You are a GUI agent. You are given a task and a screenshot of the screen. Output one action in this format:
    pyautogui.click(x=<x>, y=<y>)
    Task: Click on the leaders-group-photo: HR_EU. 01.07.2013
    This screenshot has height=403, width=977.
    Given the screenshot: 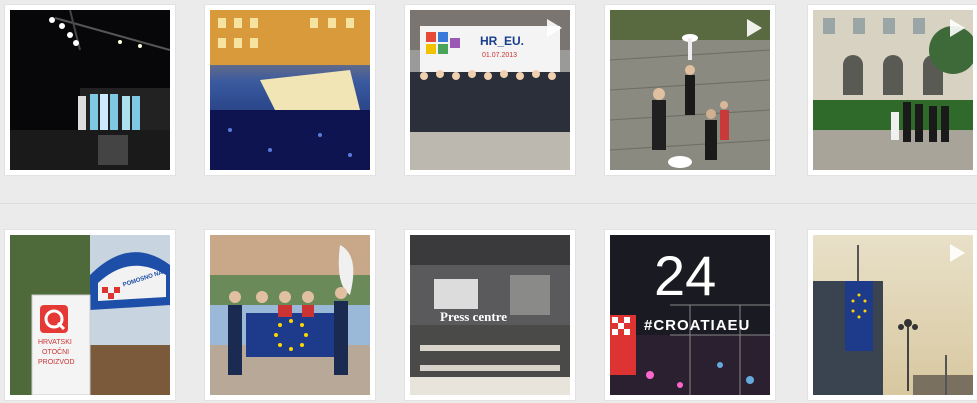 What is the action you would take?
    pyautogui.click(x=490, y=90)
    